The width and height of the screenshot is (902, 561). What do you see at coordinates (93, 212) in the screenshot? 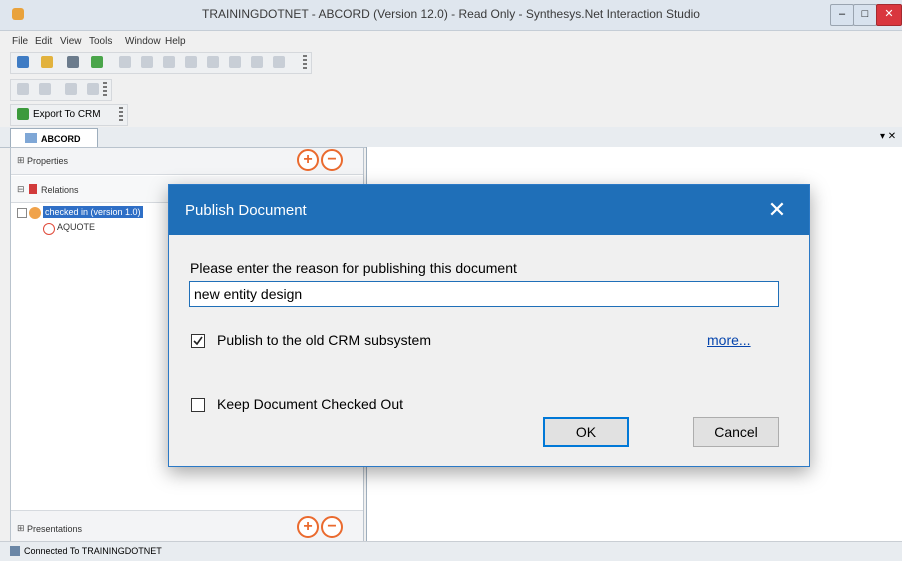
I see `tree-node-selected: checked in (version 1.0)` at bounding box center [93, 212].